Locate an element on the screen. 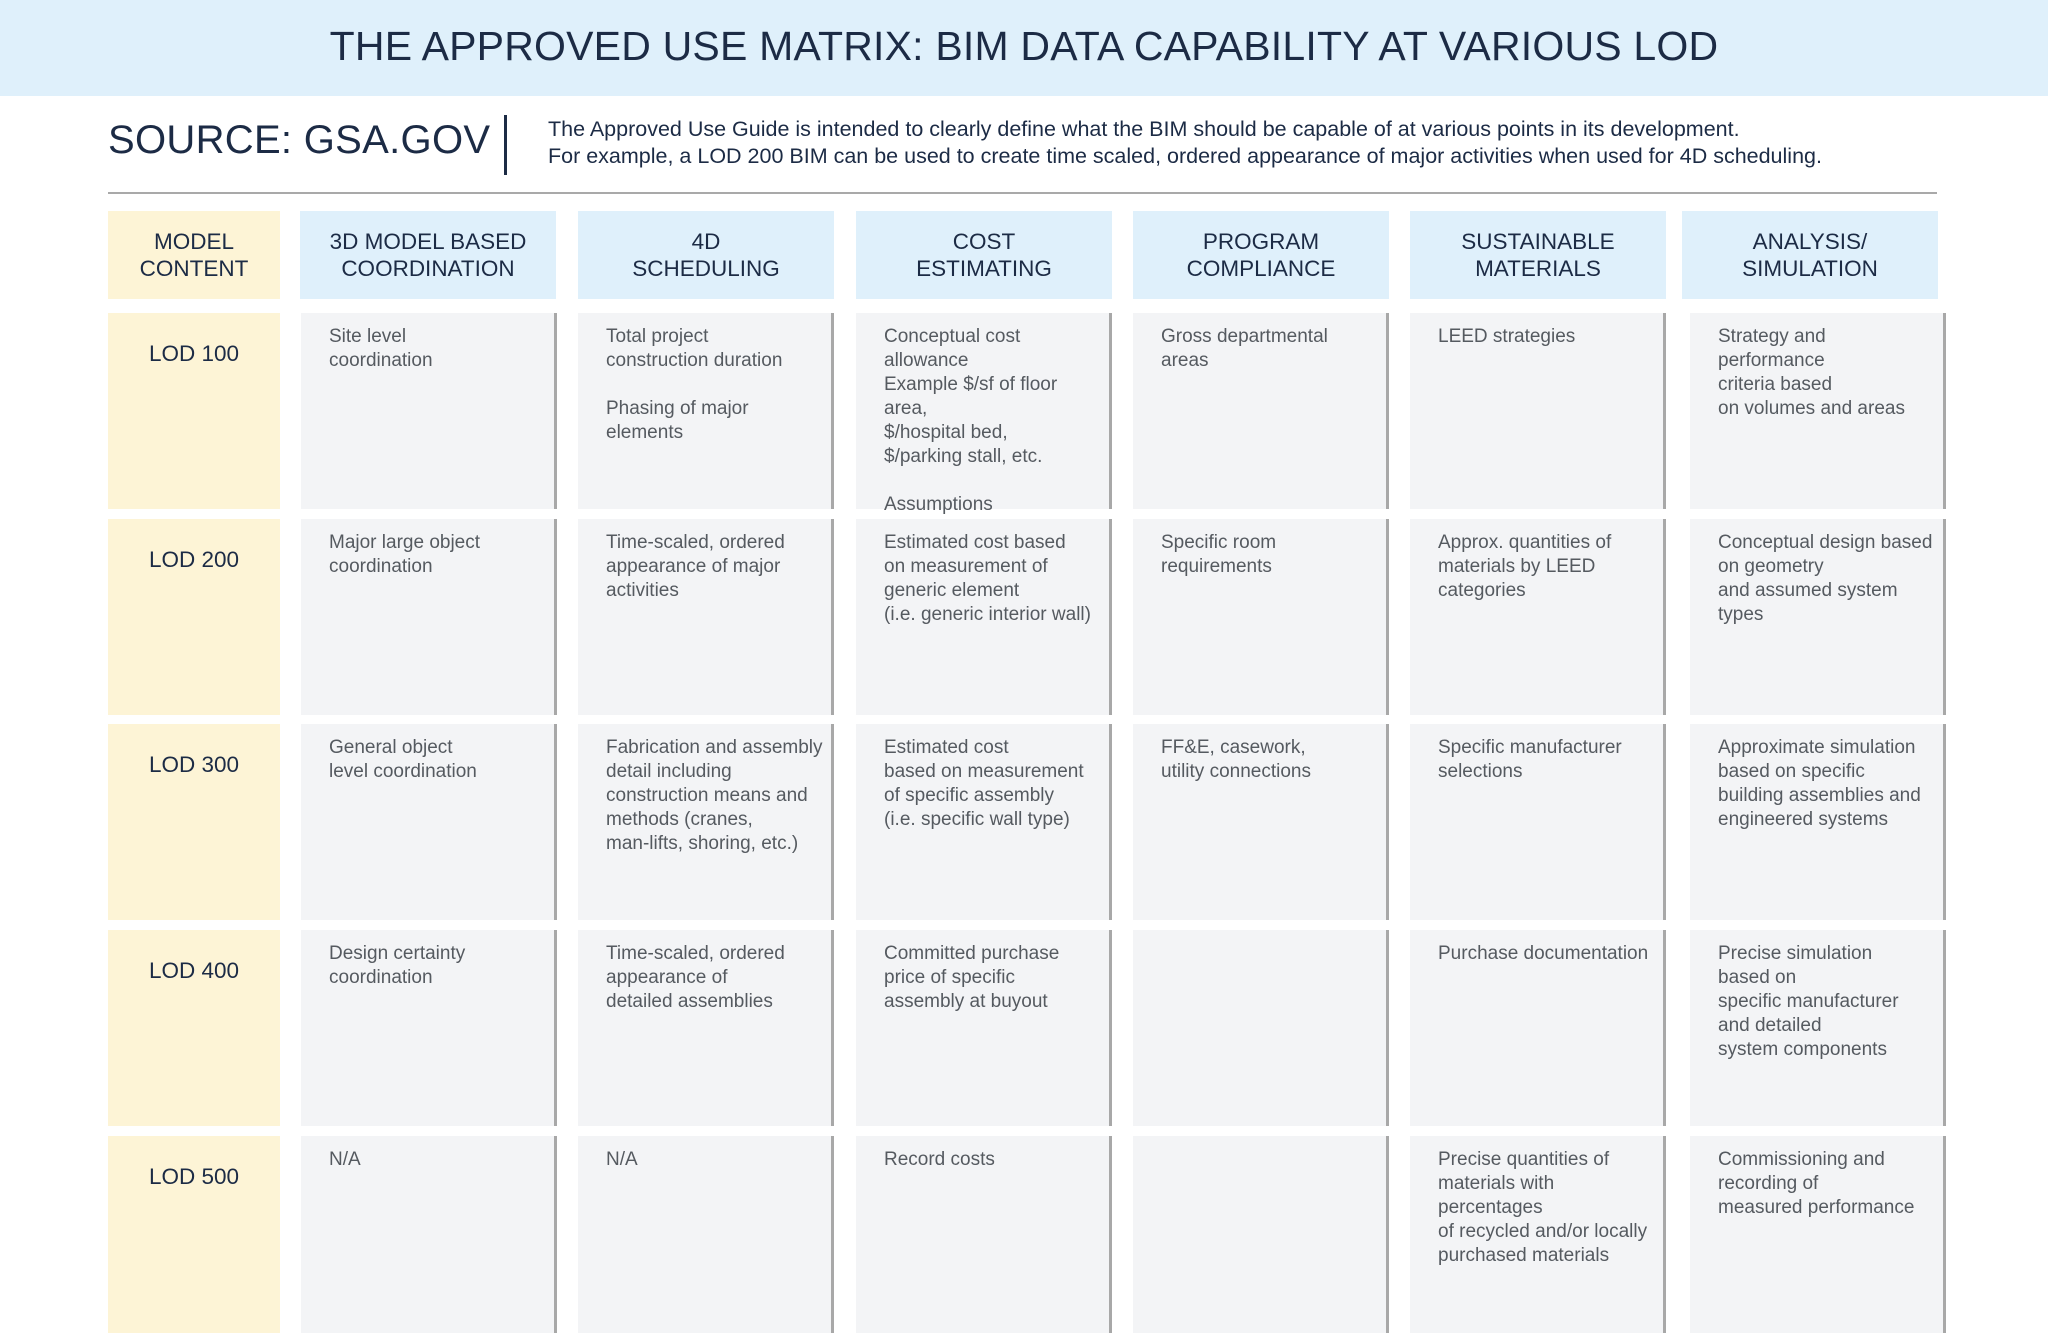 Image resolution: width=2048 pixels, height=1333 pixels. matrix-cell-lod-400-sustainable-materials: Purchase documentation is located at coordinates (1538, 1028).